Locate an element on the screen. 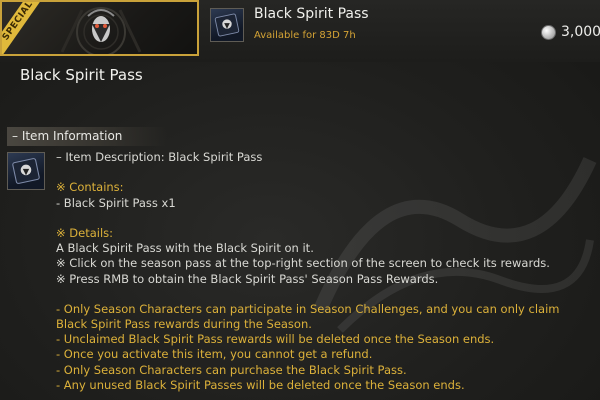 This screenshot has width=600, height=400. pass-title: Black Spirit Pass is located at coordinates (311, 14).